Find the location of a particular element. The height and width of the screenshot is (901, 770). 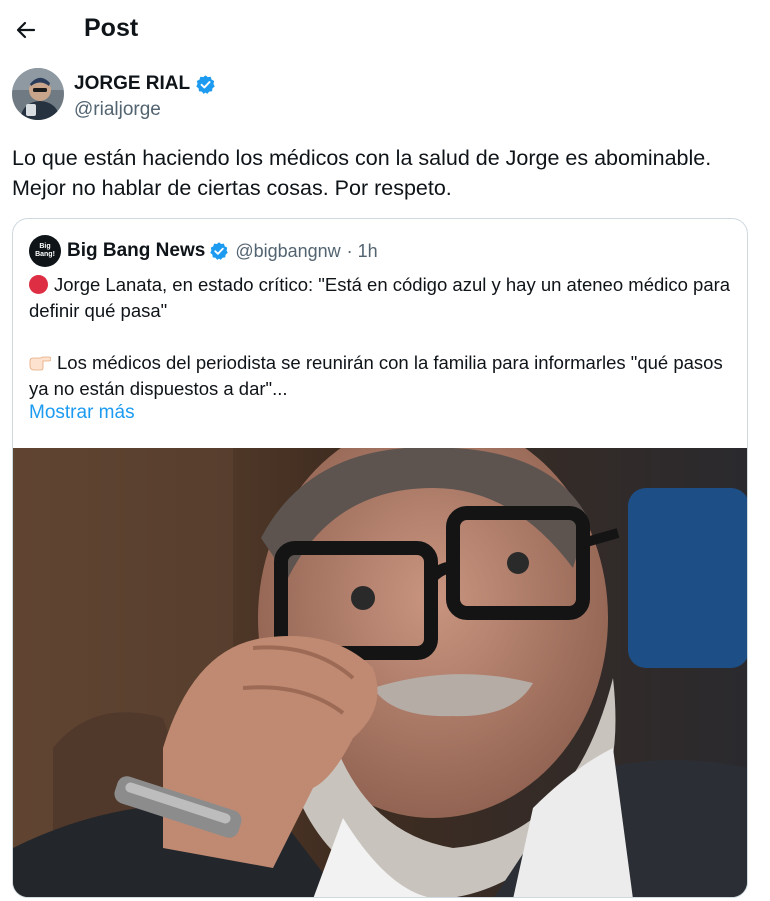

back-button is located at coordinates (26, 30).